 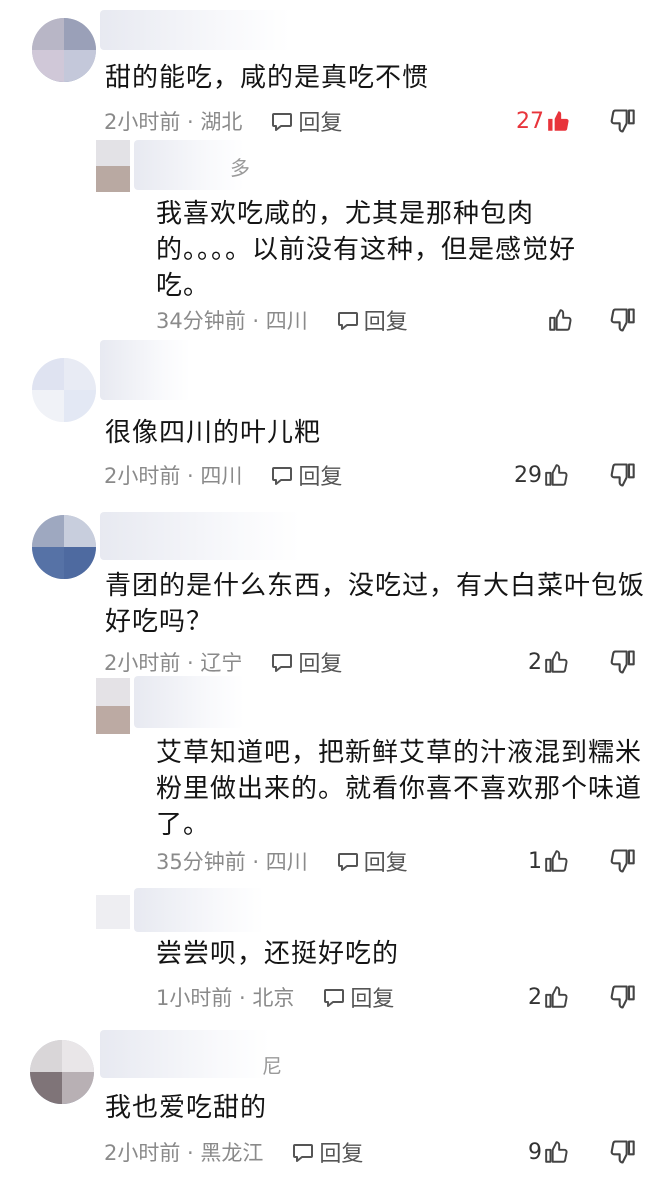 I want to click on comment-meta: 2小时前 · 黑龙江 回复, so click(x=233, y=1152).